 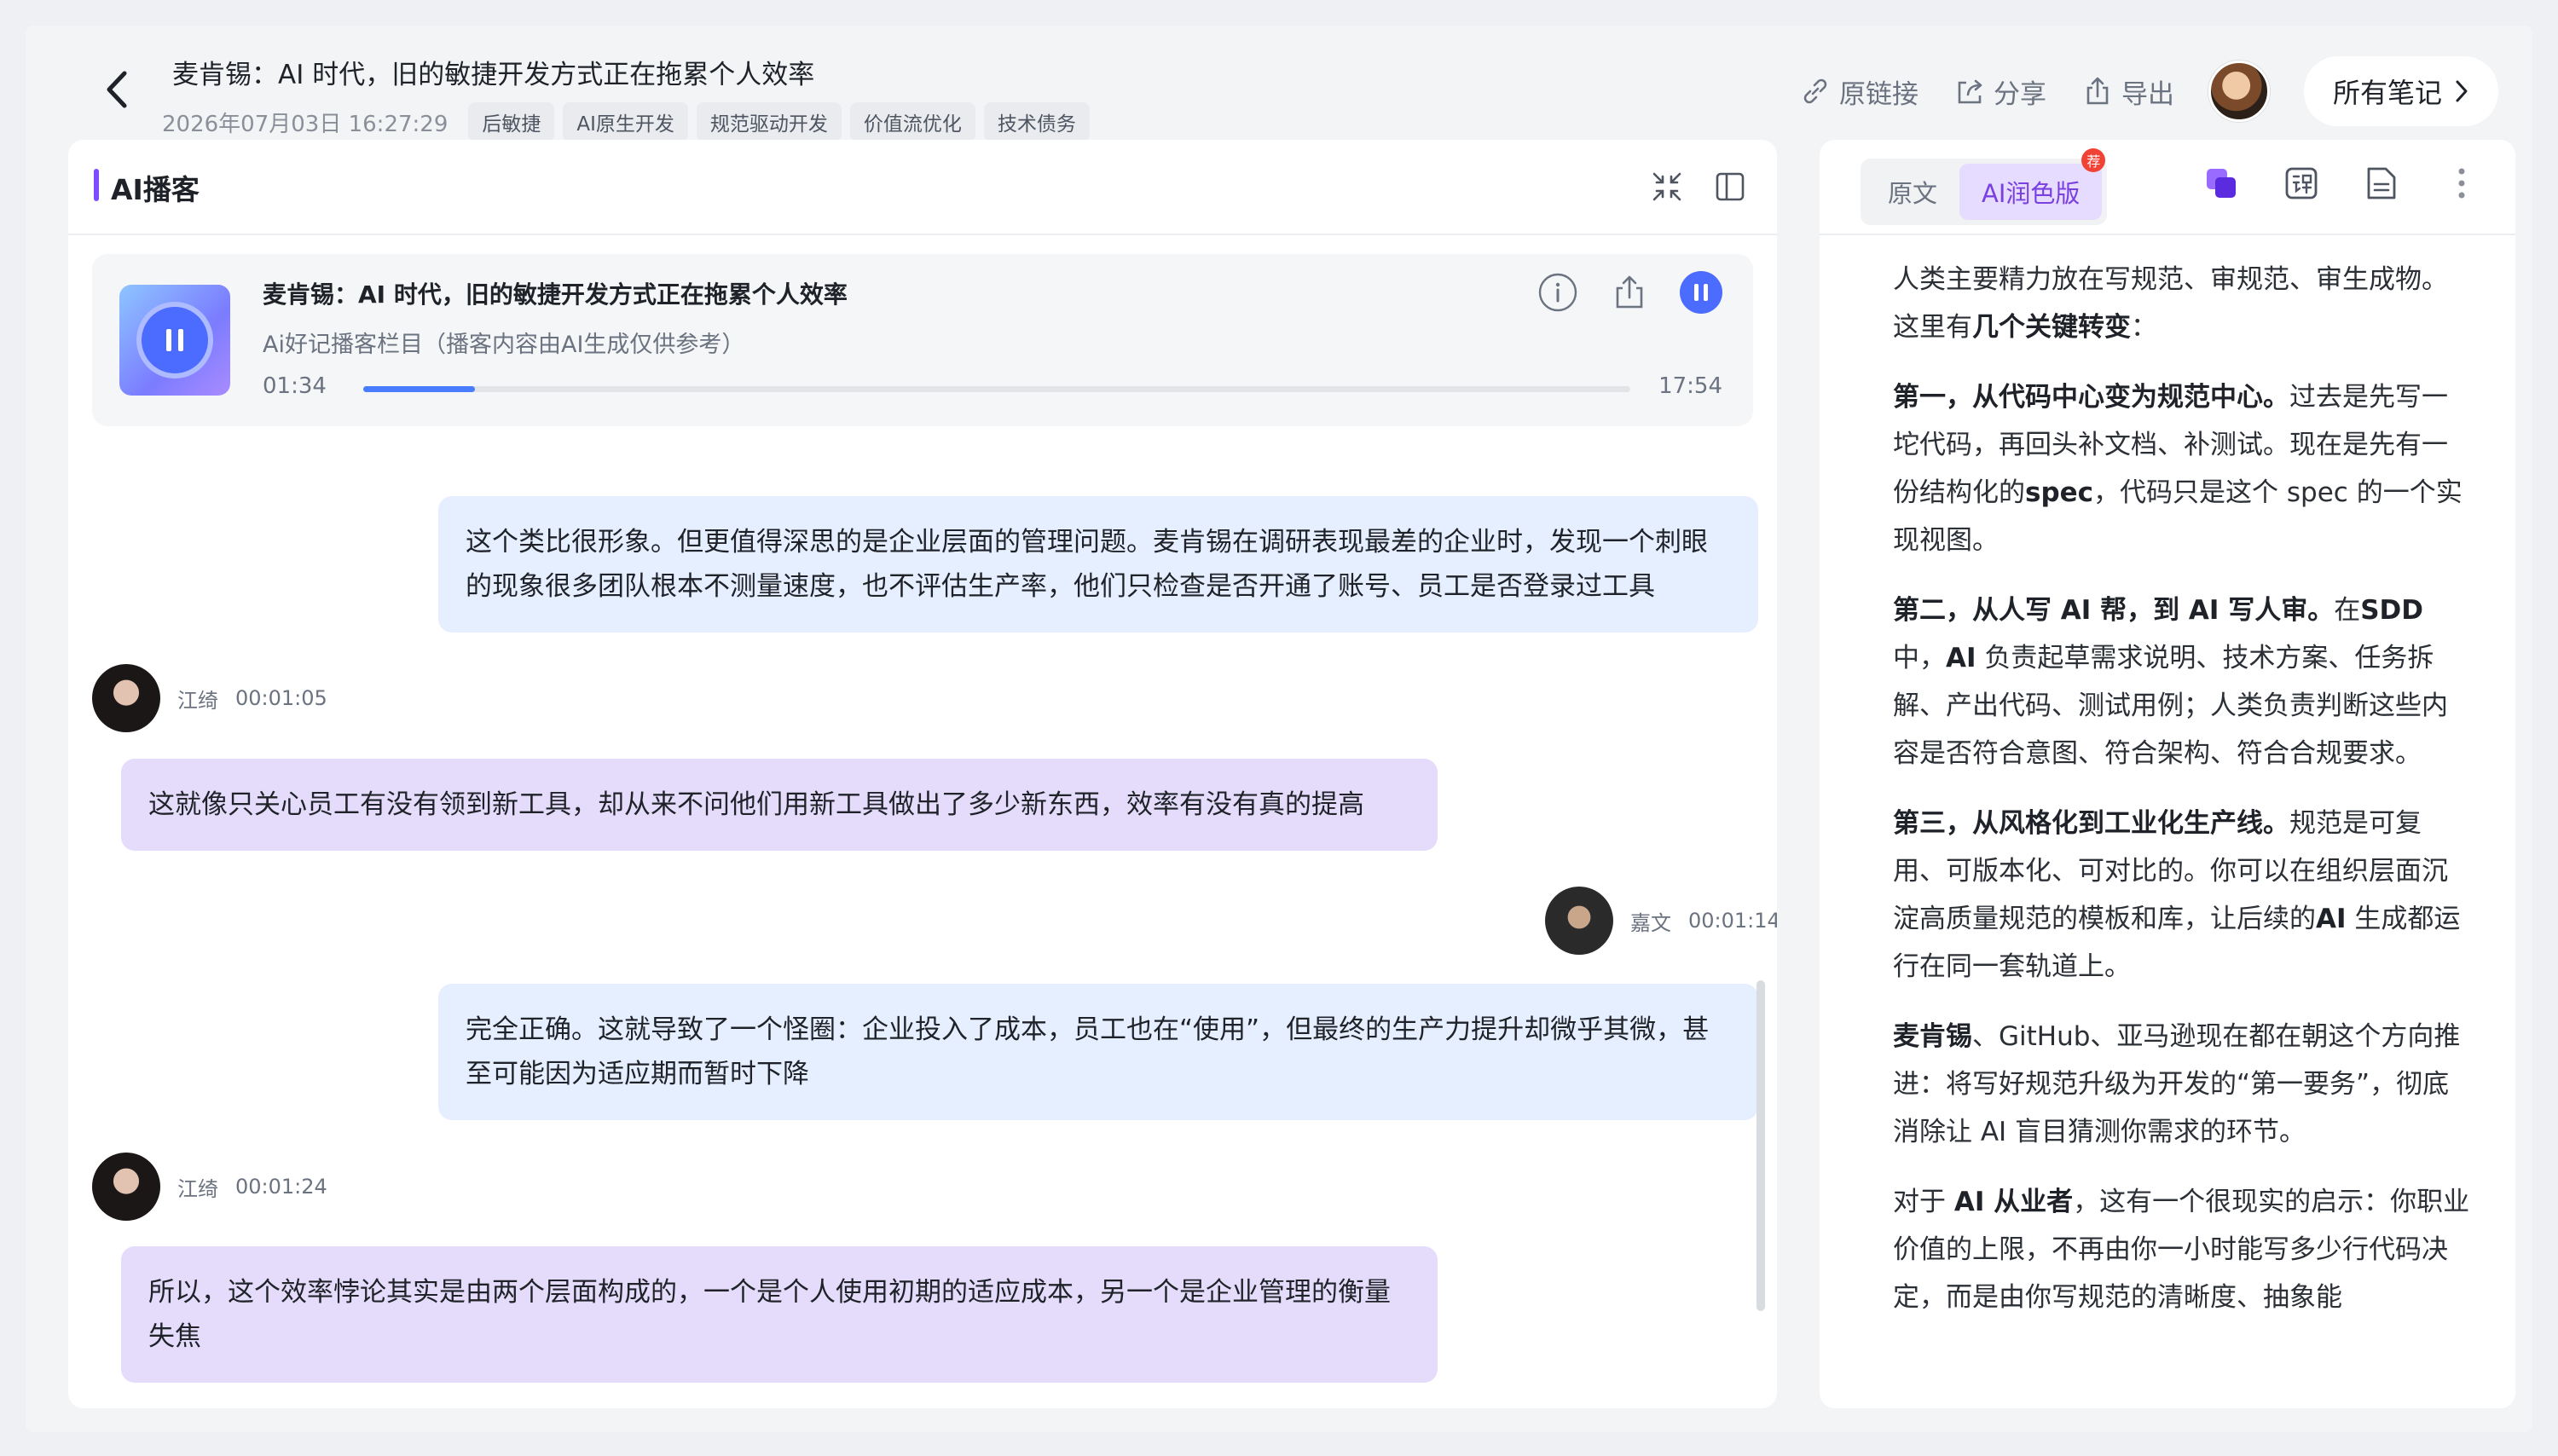 What do you see at coordinates (1036, 122) in the screenshot?
I see `tag: 技术债务` at bounding box center [1036, 122].